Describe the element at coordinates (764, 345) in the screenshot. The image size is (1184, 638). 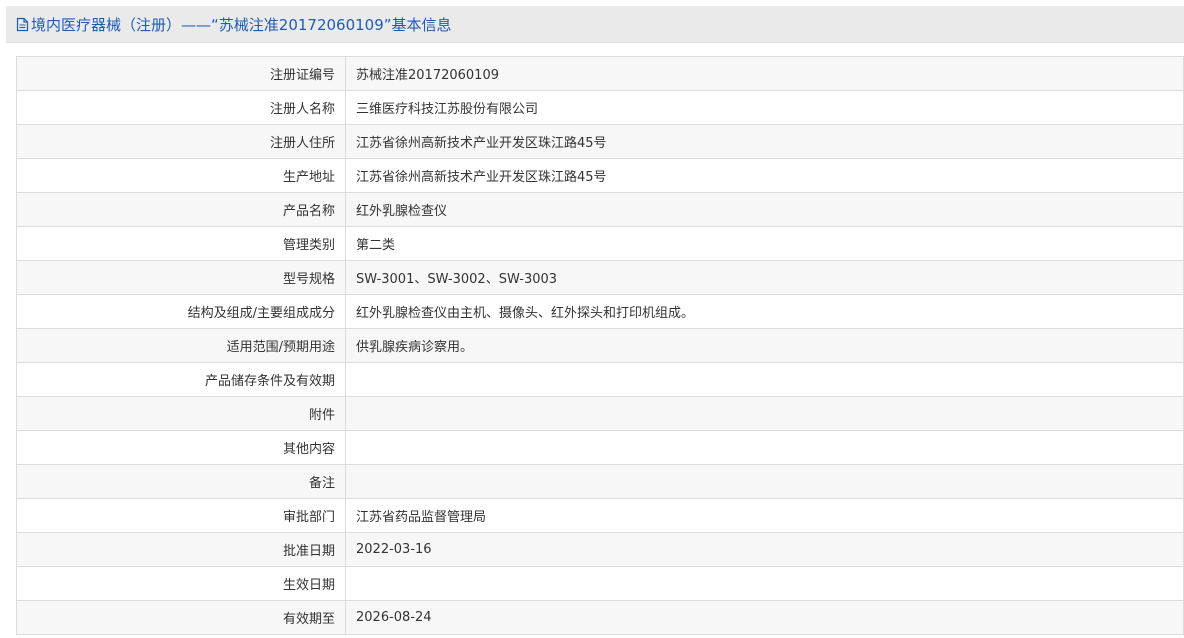
I see `row-value: 供乳腺疾病诊察用。` at that location.